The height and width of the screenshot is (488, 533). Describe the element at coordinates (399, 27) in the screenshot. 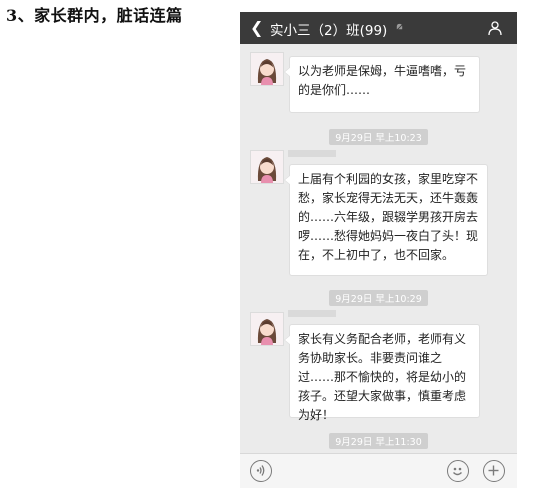

I see `mute-bell-icon` at that location.